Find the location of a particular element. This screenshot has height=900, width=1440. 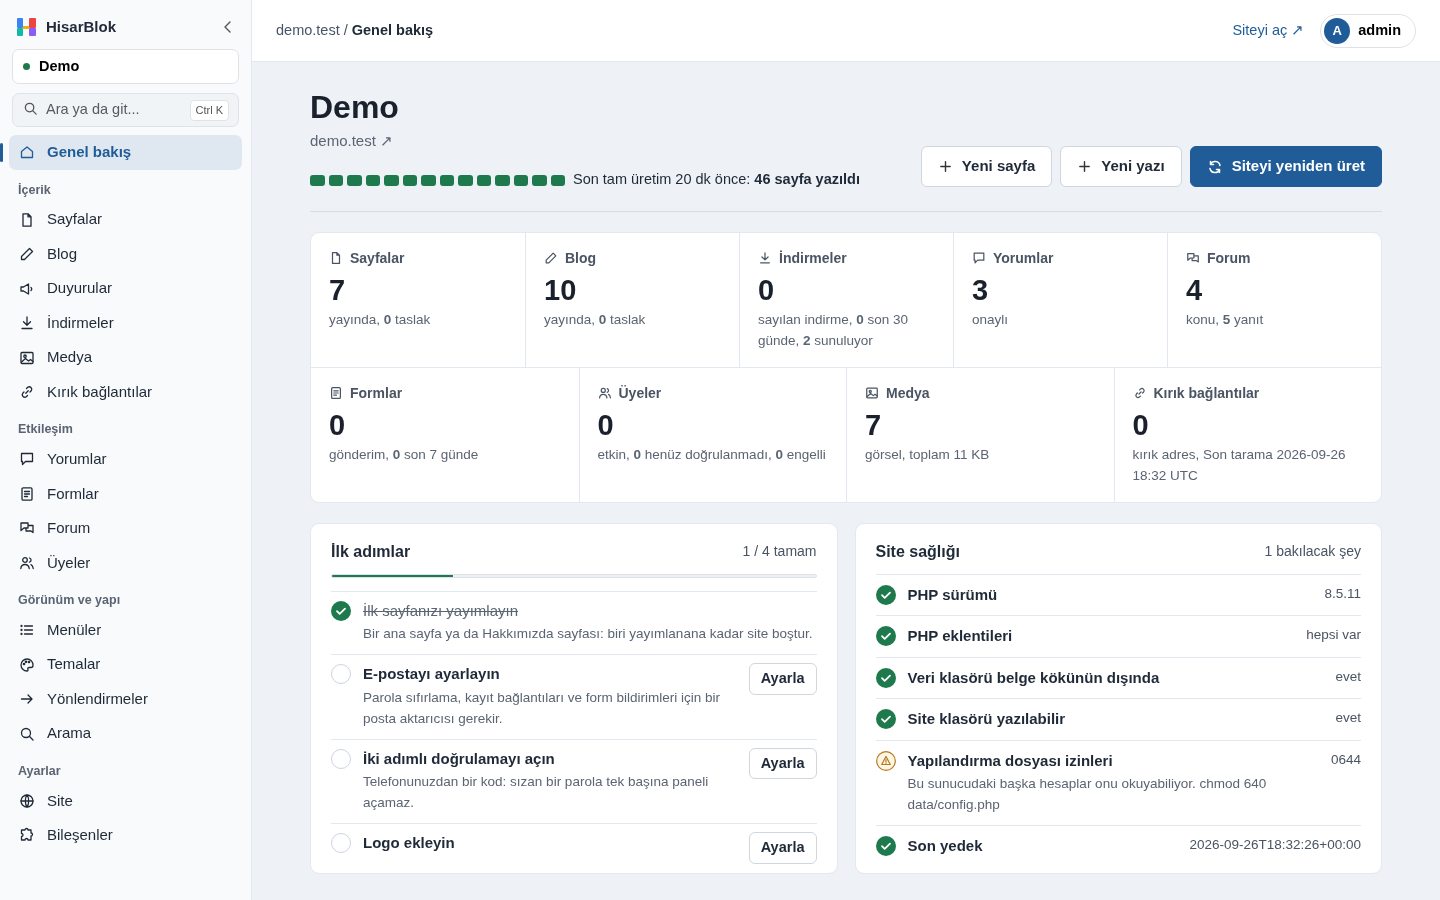

stat-title: İndirmeler is located at coordinates (813, 258).